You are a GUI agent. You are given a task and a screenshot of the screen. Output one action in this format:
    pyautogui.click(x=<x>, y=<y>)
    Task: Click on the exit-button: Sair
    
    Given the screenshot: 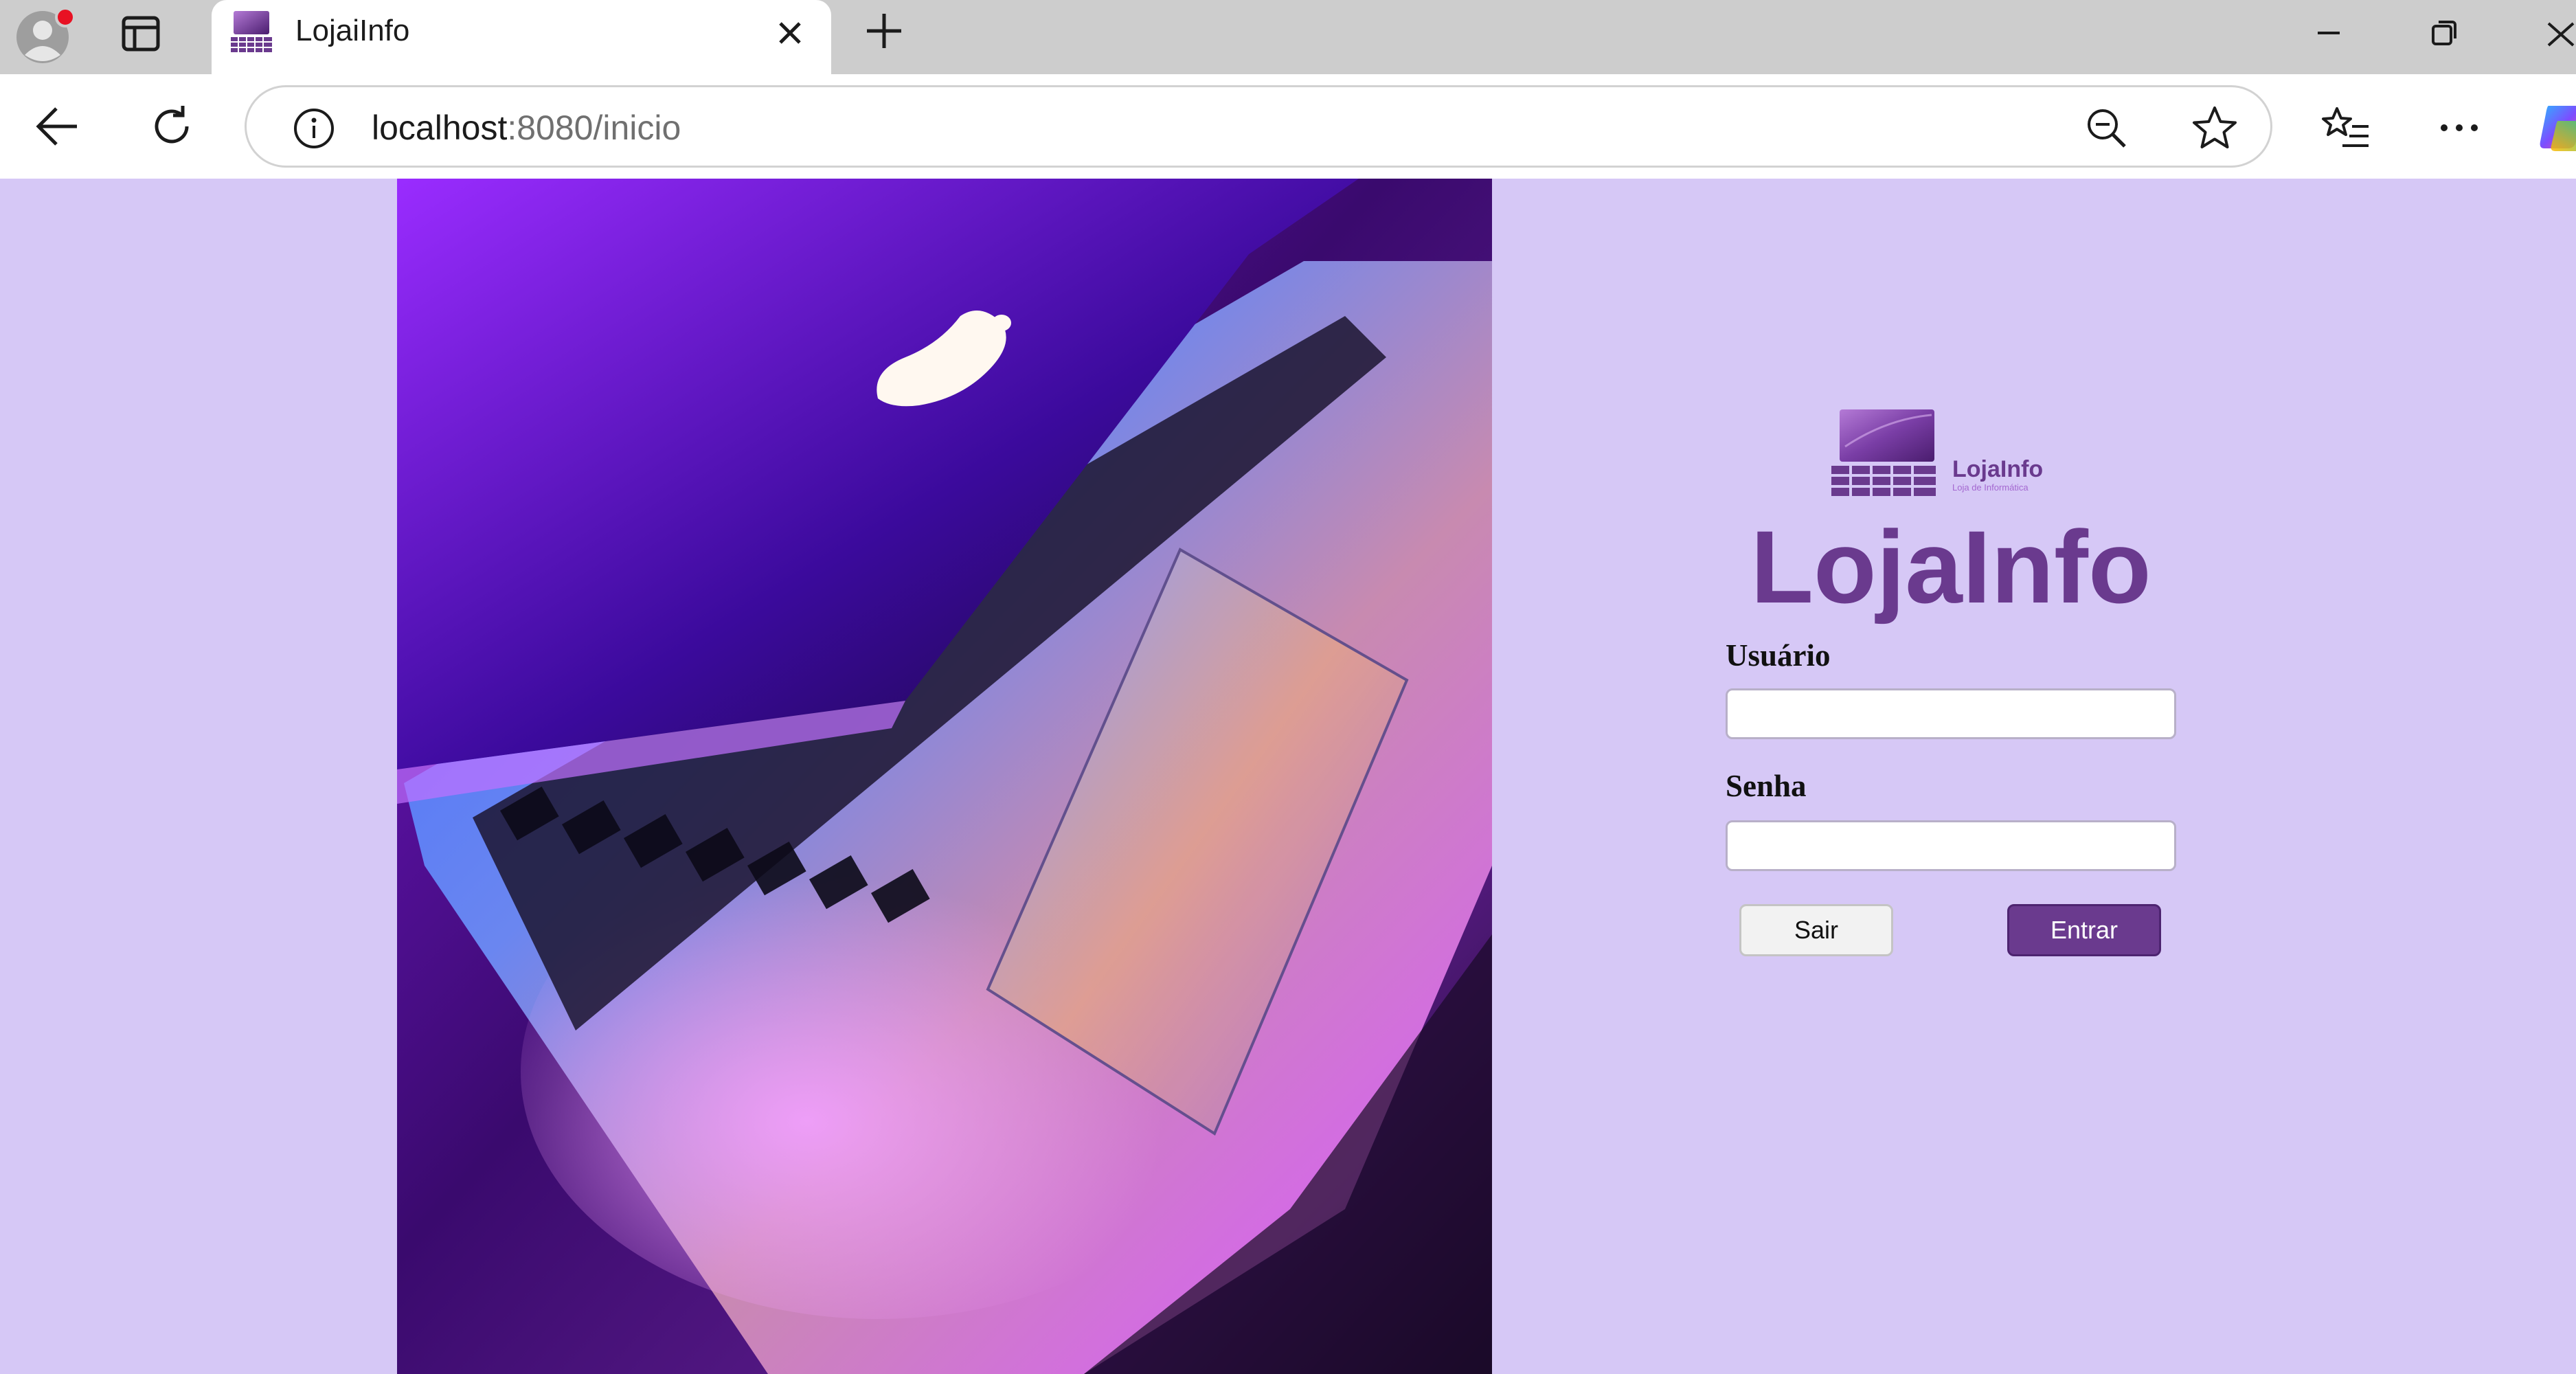 What is the action you would take?
    pyautogui.click(x=1816, y=930)
    